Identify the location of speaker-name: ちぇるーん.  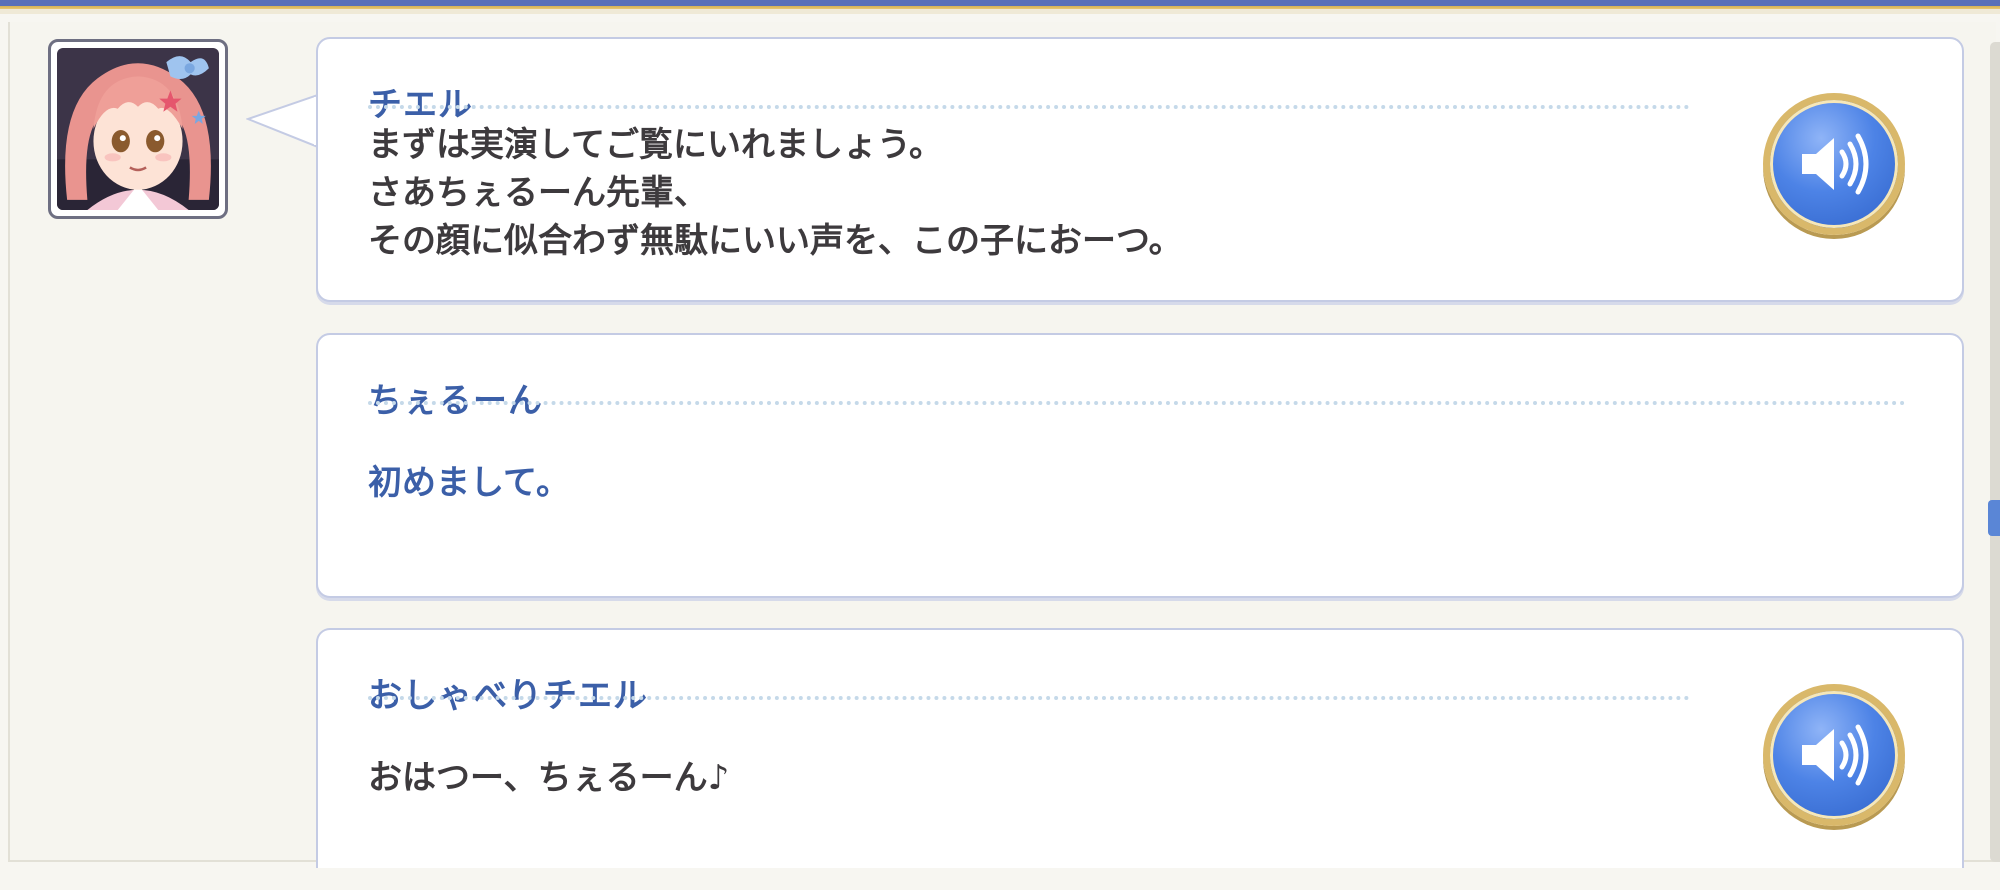
(455, 401).